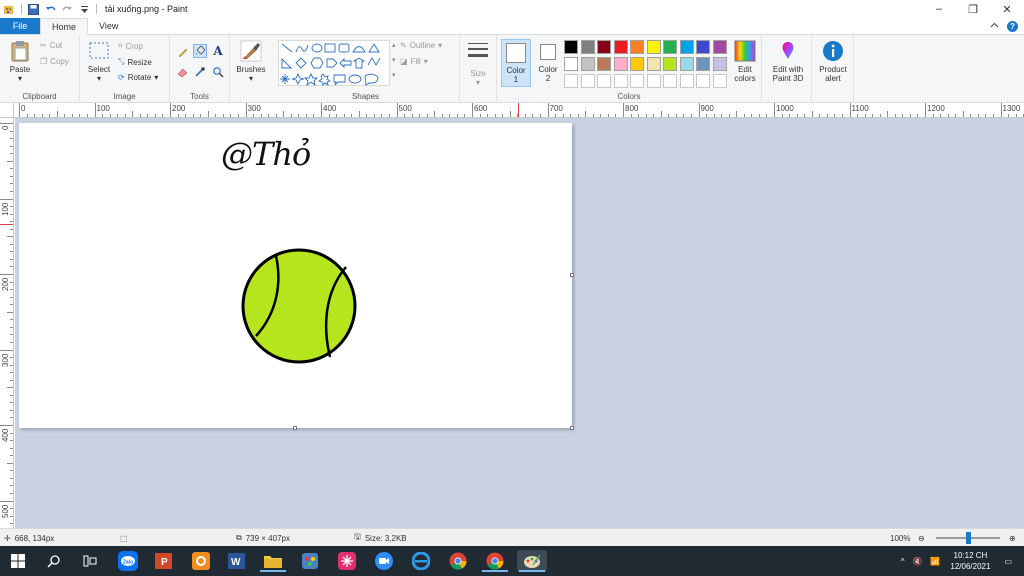 The width and height of the screenshot is (1024, 576). I want to click on product-alert-label: Product, so click(833, 69).